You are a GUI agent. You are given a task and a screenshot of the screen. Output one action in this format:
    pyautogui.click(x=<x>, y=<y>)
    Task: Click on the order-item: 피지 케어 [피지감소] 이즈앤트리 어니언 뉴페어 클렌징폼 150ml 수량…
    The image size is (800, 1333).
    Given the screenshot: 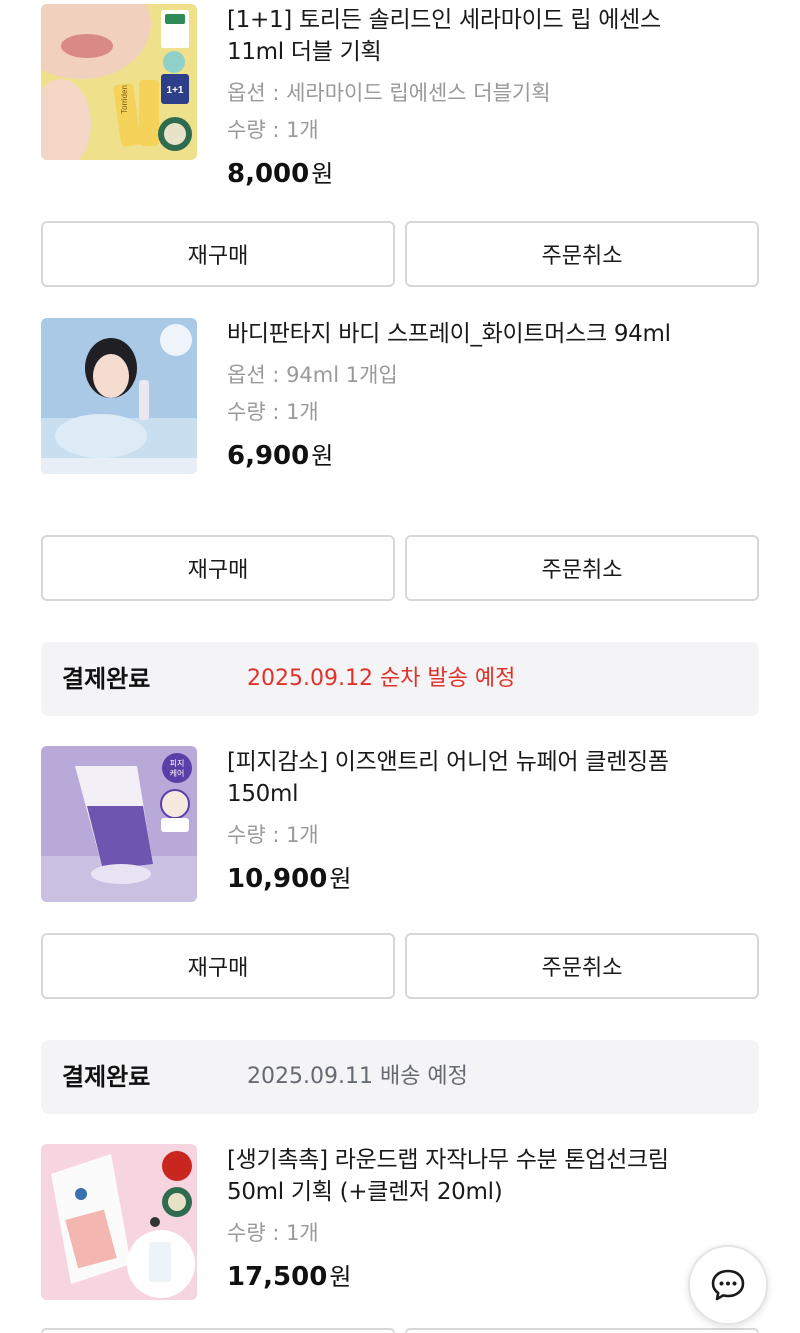 What is the action you would take?
    pyautogui.click(x=400, y=826)
    